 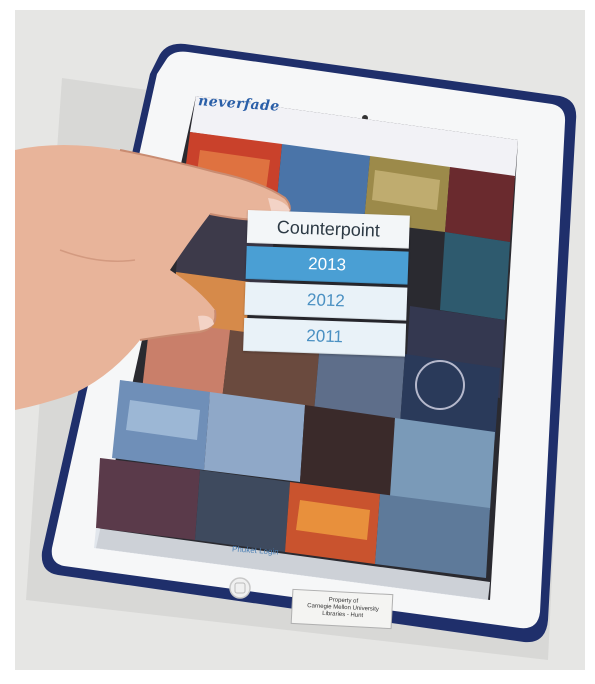 What do you see at coordinates (240, 588) in the screenshot?
I see `home-button` at bounding box center [240, 588].